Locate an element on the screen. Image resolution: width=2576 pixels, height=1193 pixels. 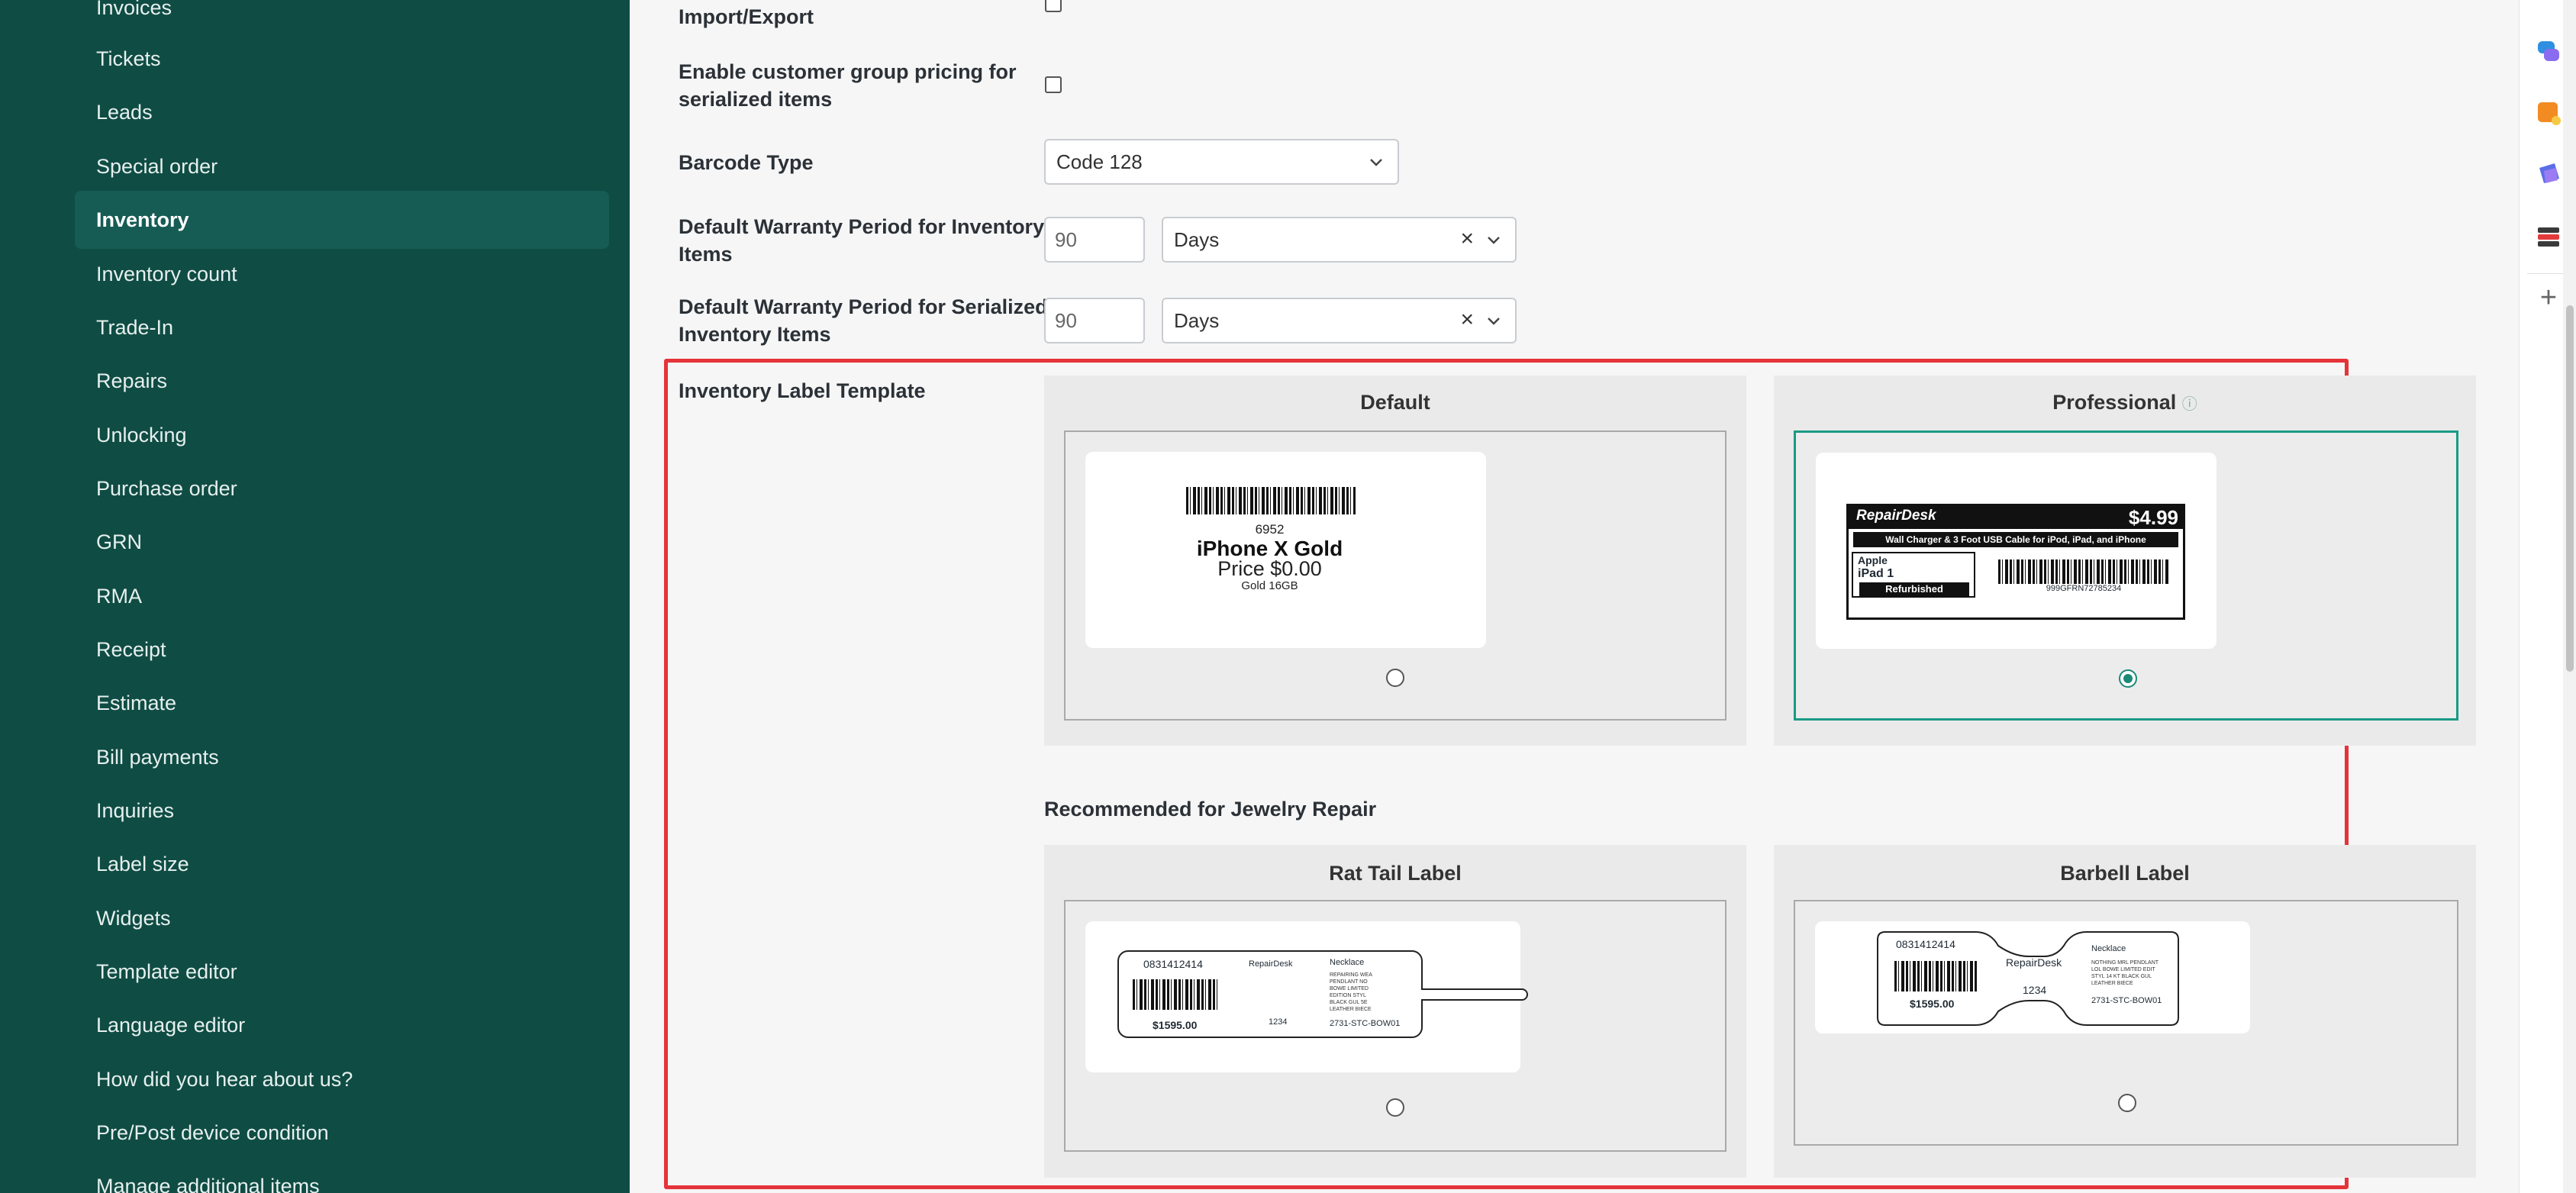
barbell-template-radio is located at coordinates (2127, 1103).